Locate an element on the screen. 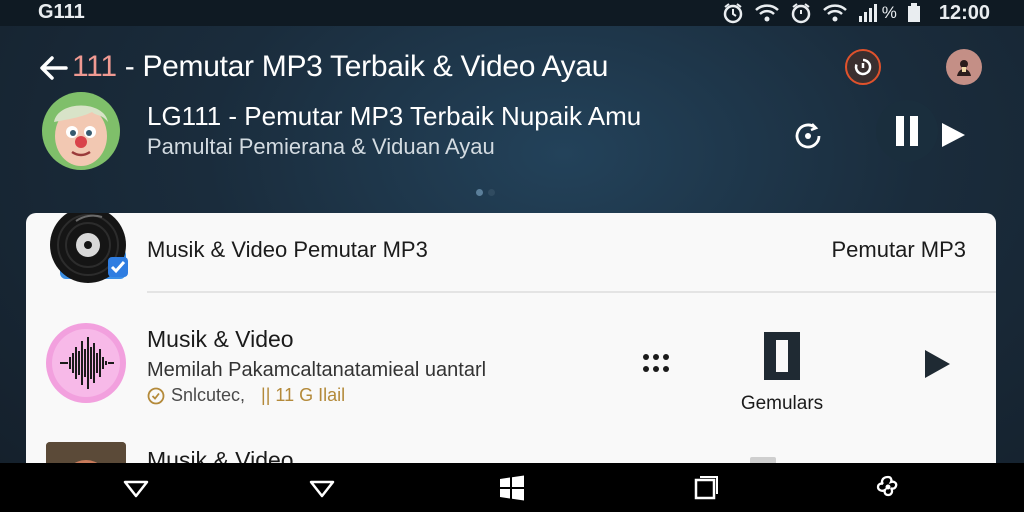 This screenshot has width=1024, height=512. account-button is located at coordinates (964, 67).